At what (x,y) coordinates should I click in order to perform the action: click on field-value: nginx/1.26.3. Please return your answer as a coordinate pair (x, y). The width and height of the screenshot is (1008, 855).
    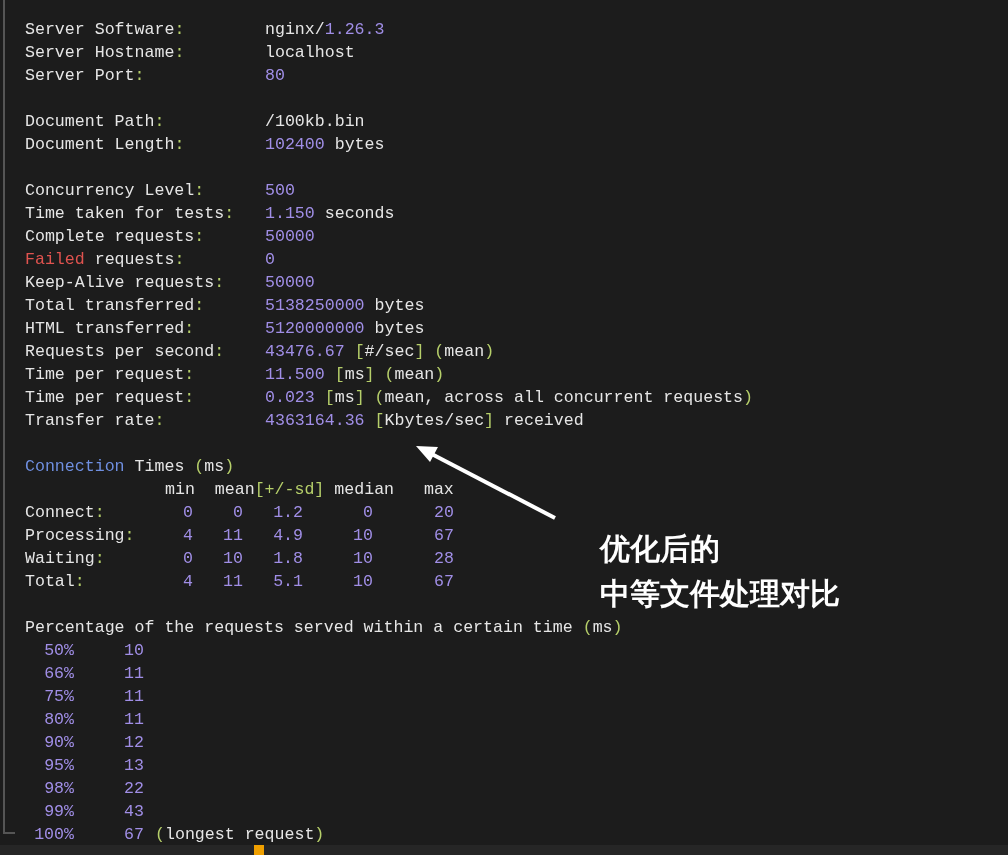
    Looking at the image, I should click on (325, 30).